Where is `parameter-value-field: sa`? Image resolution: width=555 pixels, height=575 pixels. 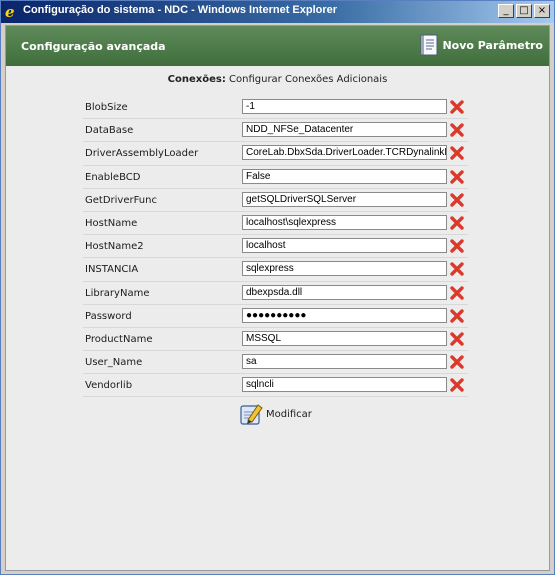 parameter-value-field: sa is located at coordinates (344, 362).